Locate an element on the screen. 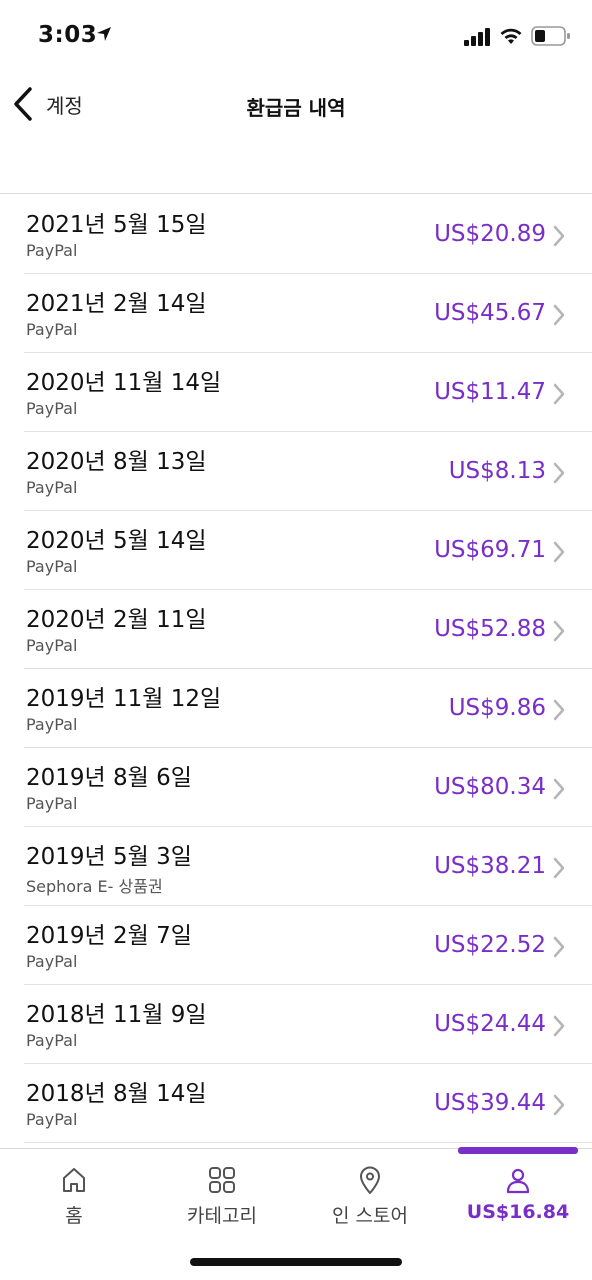 Image resolution: width=592 pixels, height=1280 pixels. refund-amount: US$22.52 is located at coordinates (490, 945).